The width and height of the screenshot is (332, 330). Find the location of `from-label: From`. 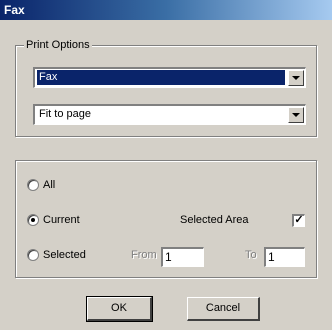

from-label: From is located at coordinates (144, 255).